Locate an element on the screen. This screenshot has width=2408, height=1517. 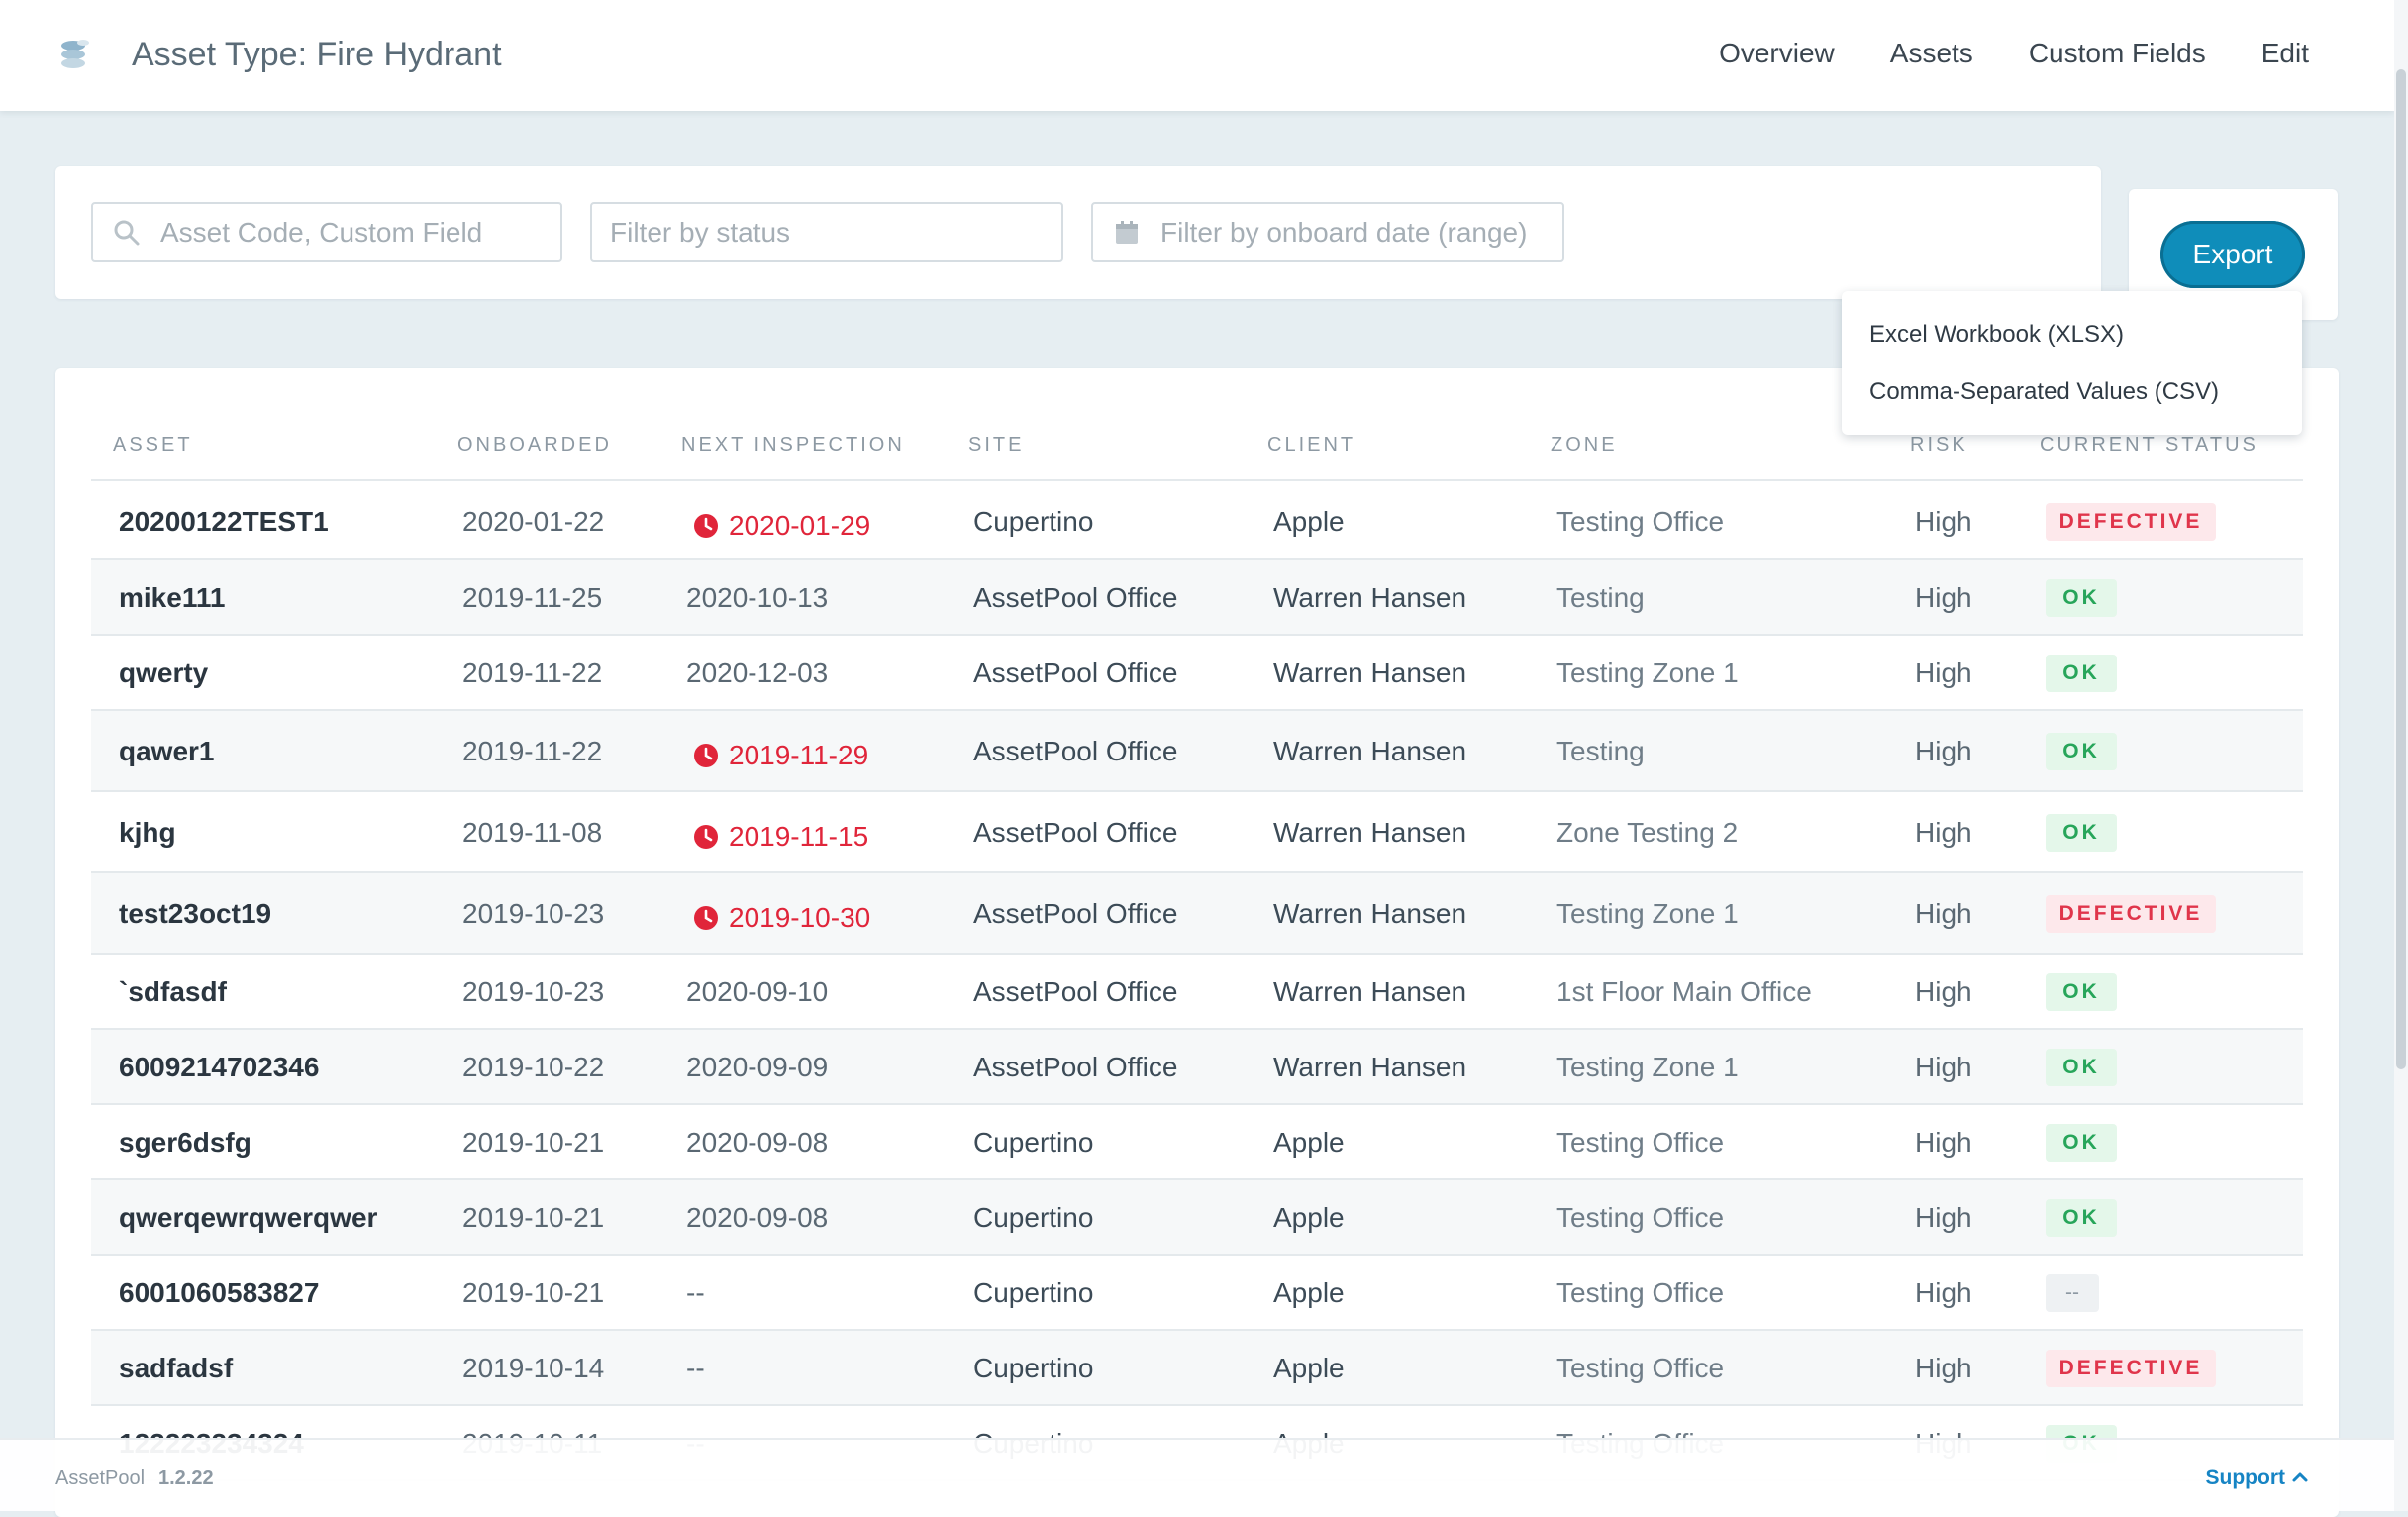
status-filter-select: Filter by status is located at coordinates (826, 232).